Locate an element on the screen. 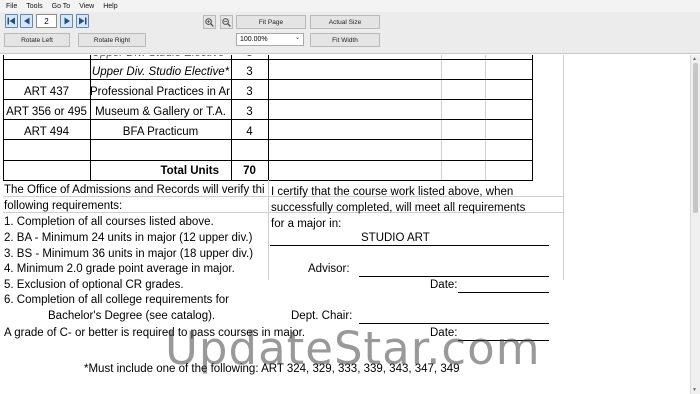 The height and width of the screenshot is (394, 700). certification-text: for a major in: is located at coordinates (306, 224).